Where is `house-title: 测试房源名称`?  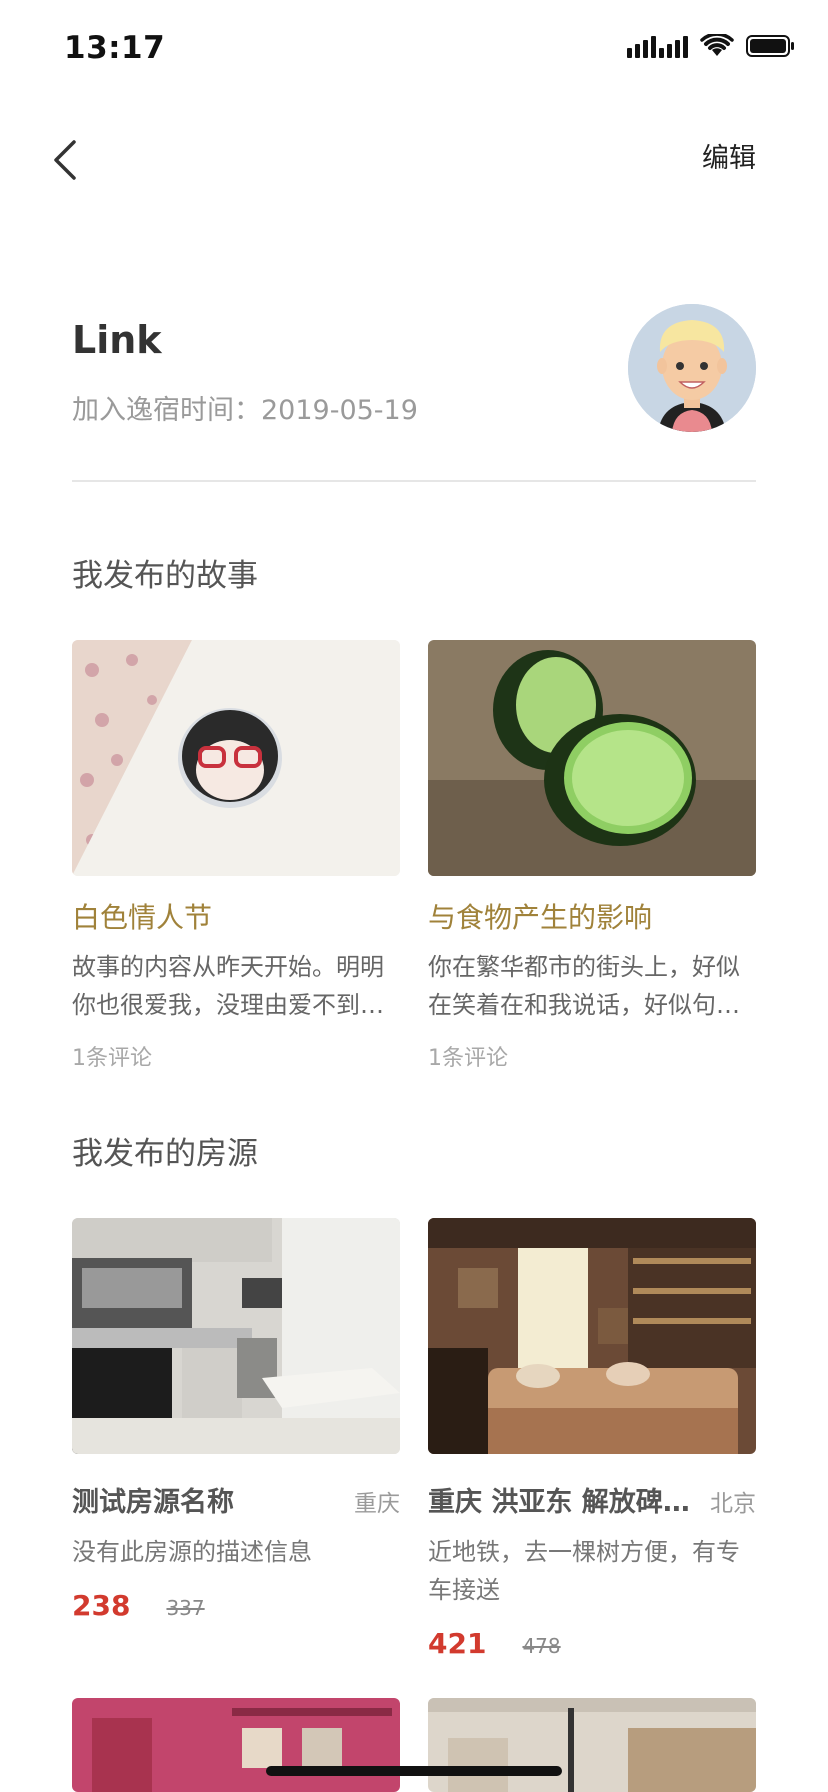
house-title: 测试房源名称 is located at coordinates (153, 1502).